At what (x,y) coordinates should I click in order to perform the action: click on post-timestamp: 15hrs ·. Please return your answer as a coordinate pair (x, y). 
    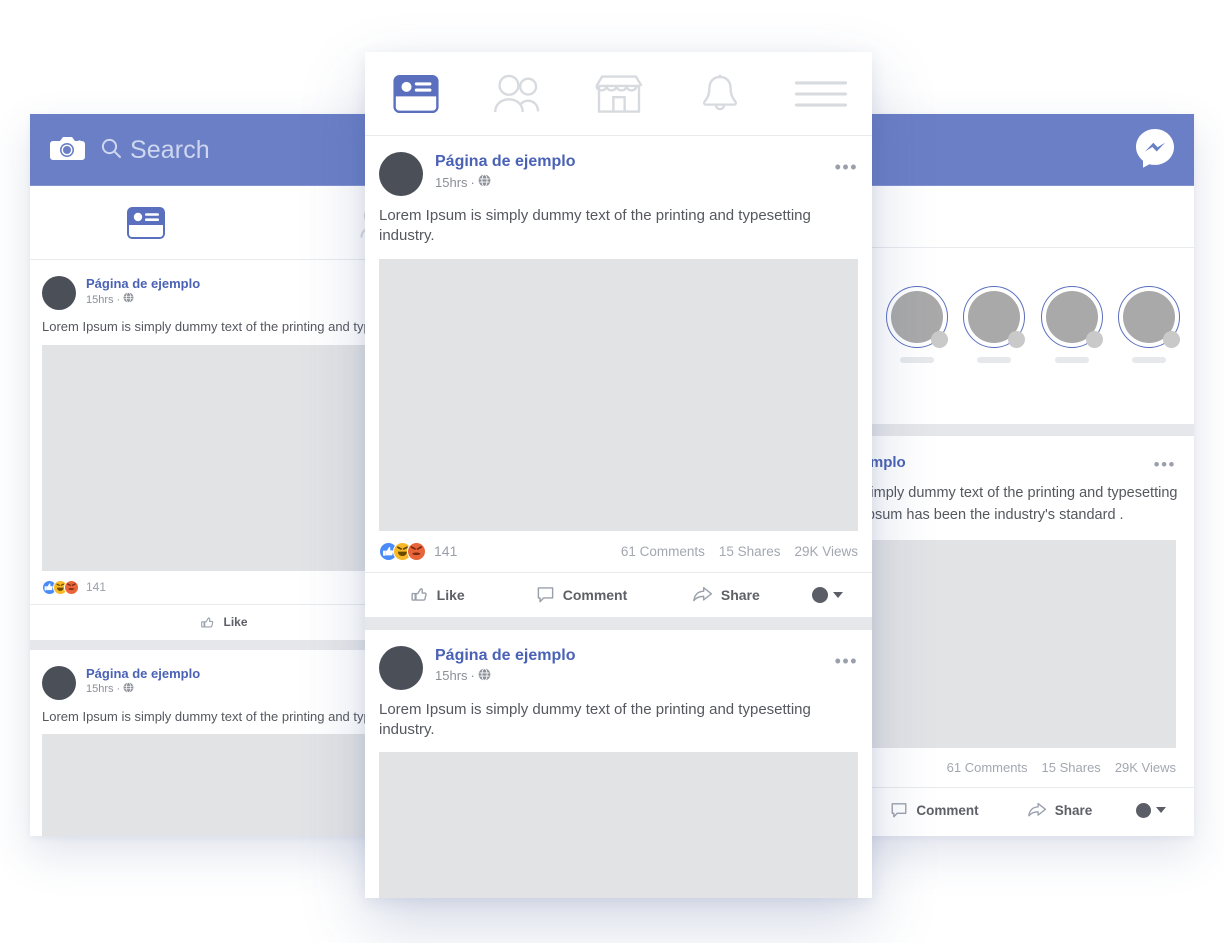
    Looking at the image, I should click on (143, 689).